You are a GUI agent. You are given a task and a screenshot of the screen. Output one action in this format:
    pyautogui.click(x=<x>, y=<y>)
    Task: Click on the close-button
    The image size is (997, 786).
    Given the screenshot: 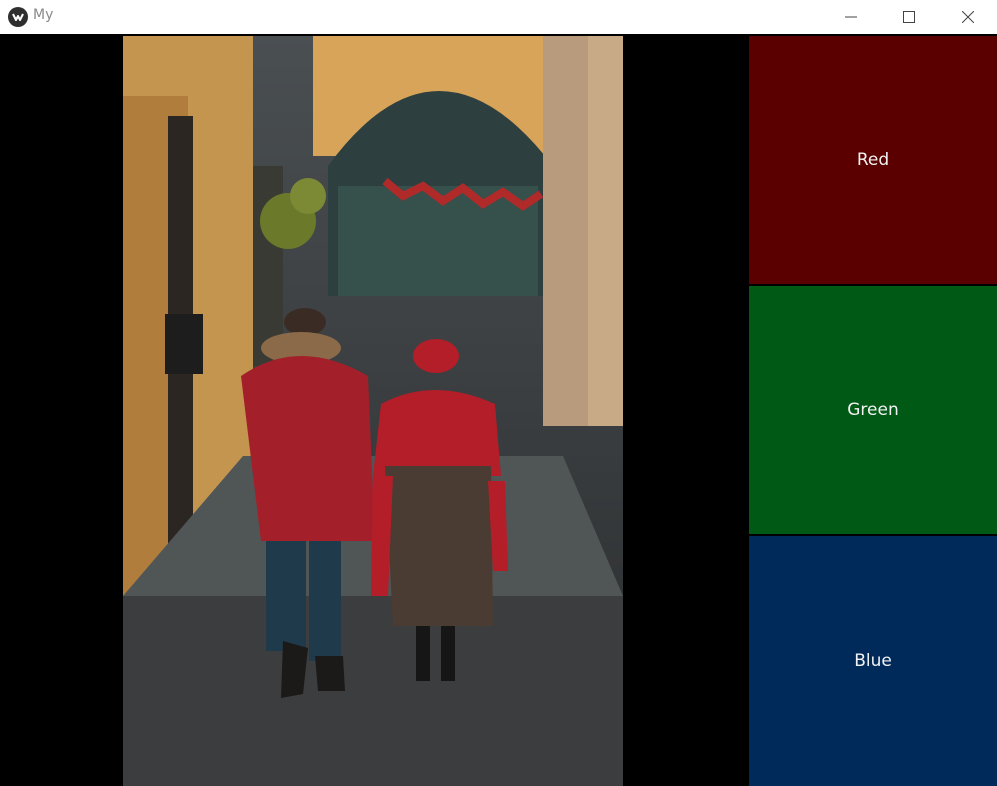 What is the action you would take?
    pyautogui.click(x=968, y=17)
    